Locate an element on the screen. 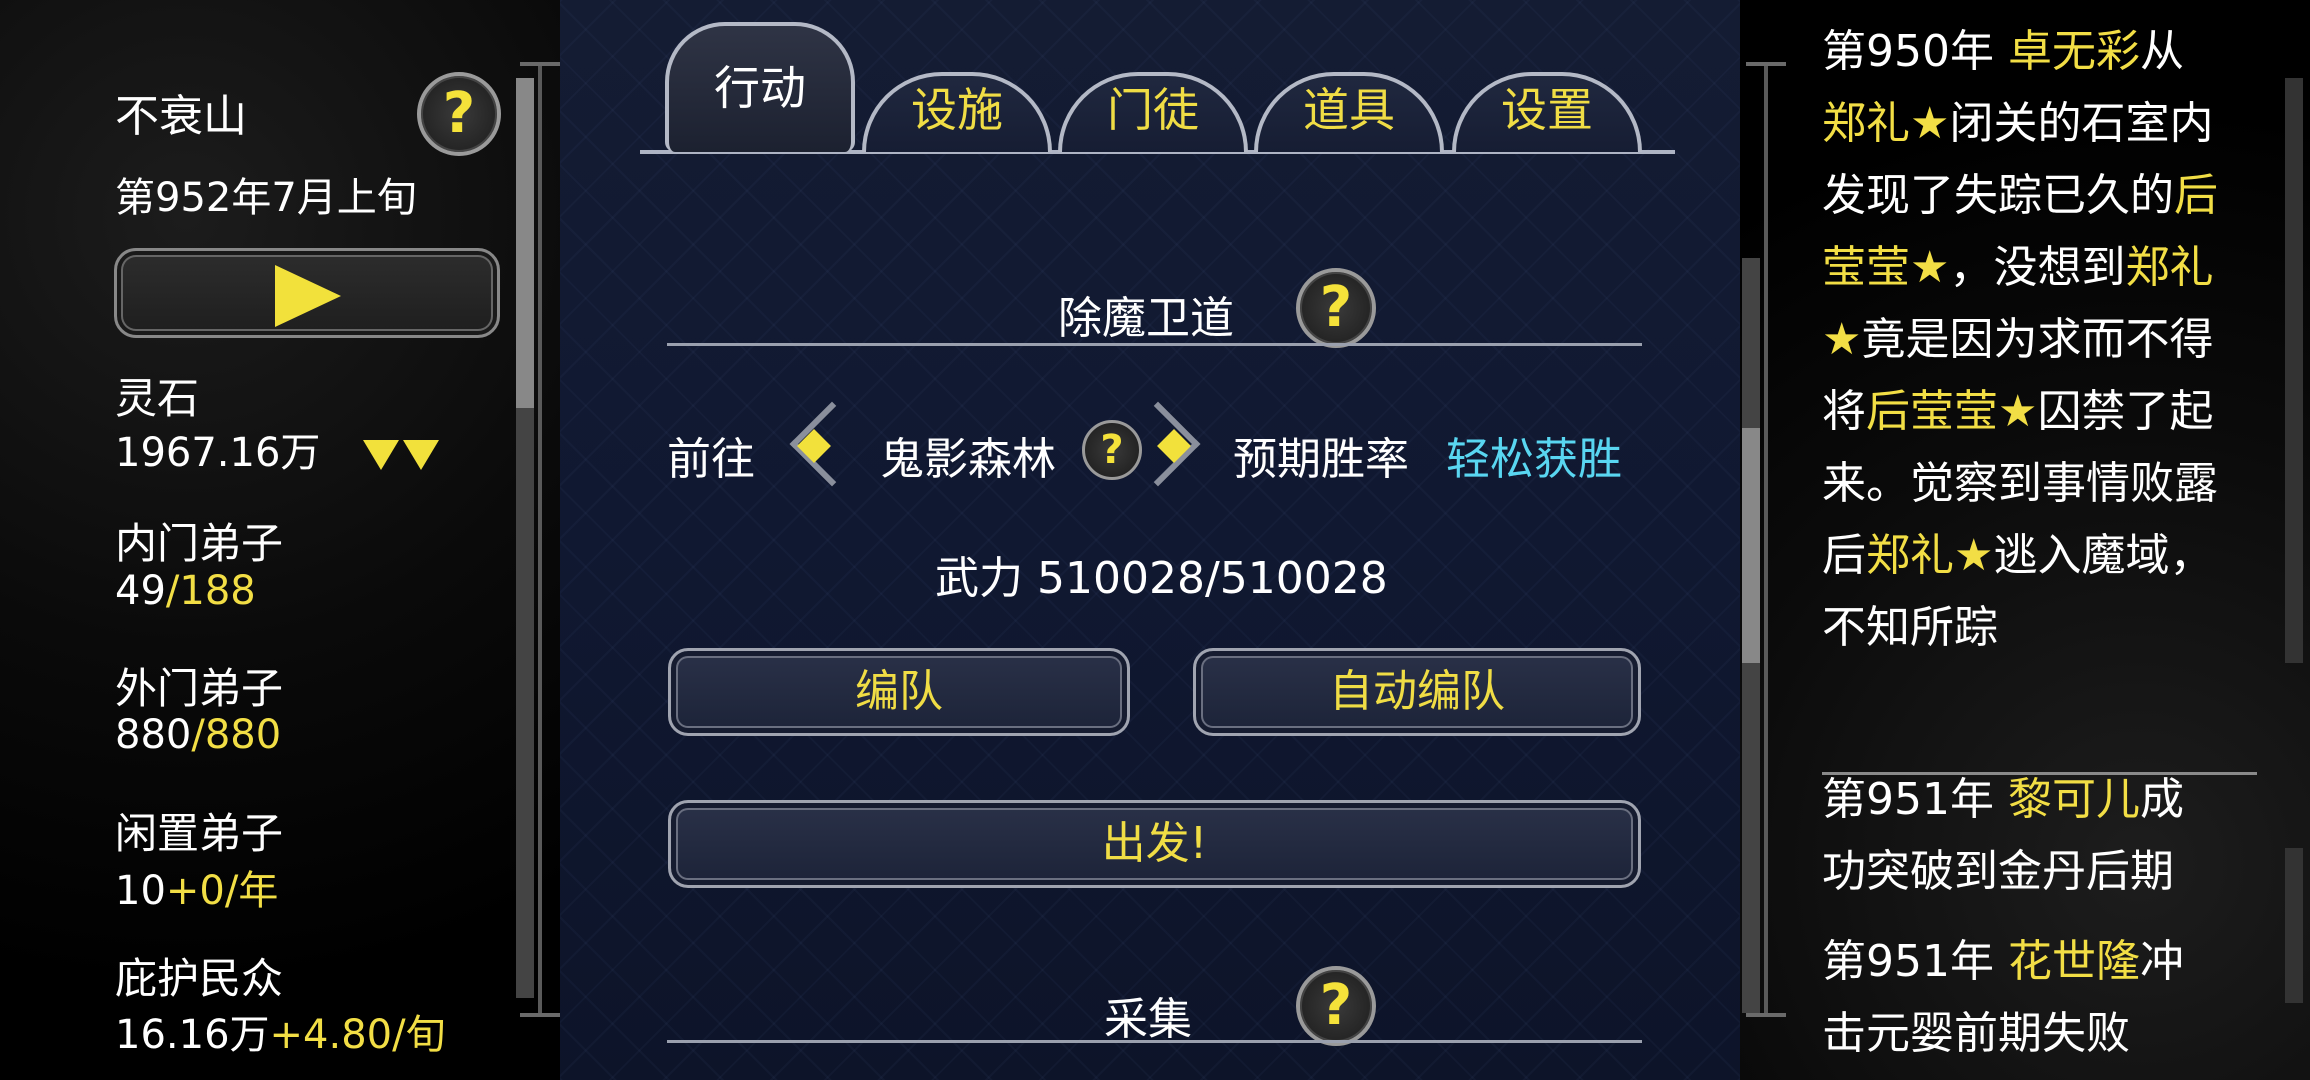 The width and height of the screenshot is (2310, 1080). idle-disciples-label: 闲置弟子 is located at coordinates (199, 833).